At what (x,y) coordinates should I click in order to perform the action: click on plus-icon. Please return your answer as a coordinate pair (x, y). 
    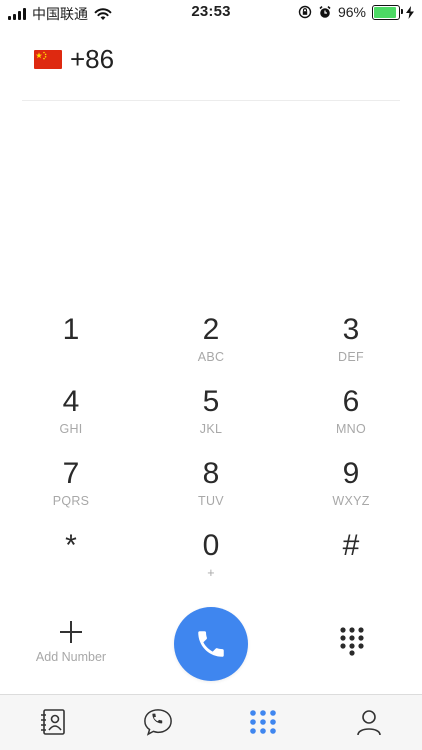
    Looking at the image, I should click on (71, 632).